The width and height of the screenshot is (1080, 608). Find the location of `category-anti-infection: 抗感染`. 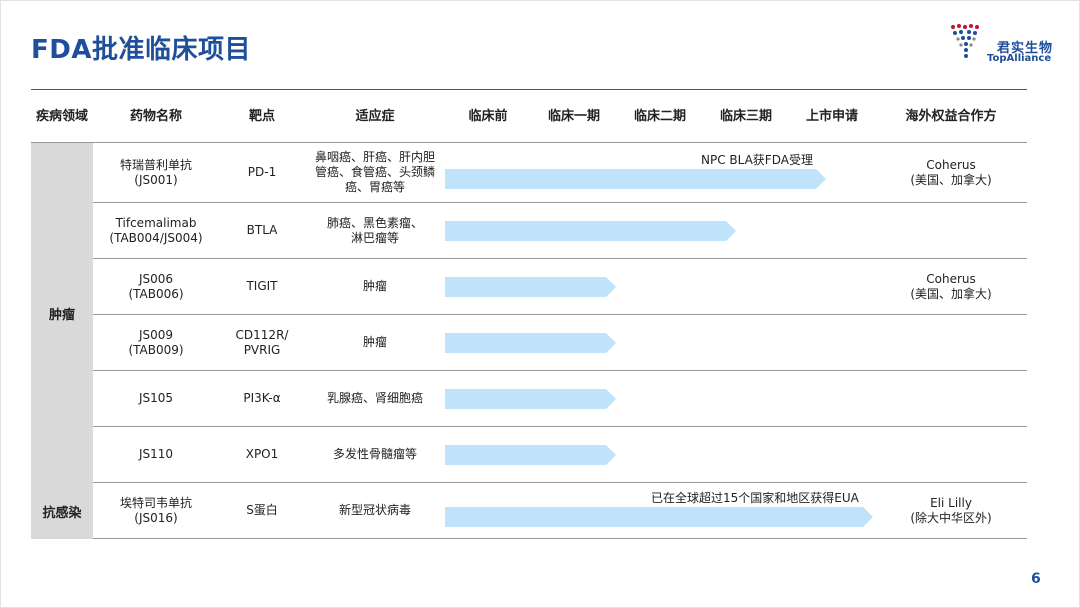

category-anti-infection: 抗感染 is located at coordinates (62, 511).